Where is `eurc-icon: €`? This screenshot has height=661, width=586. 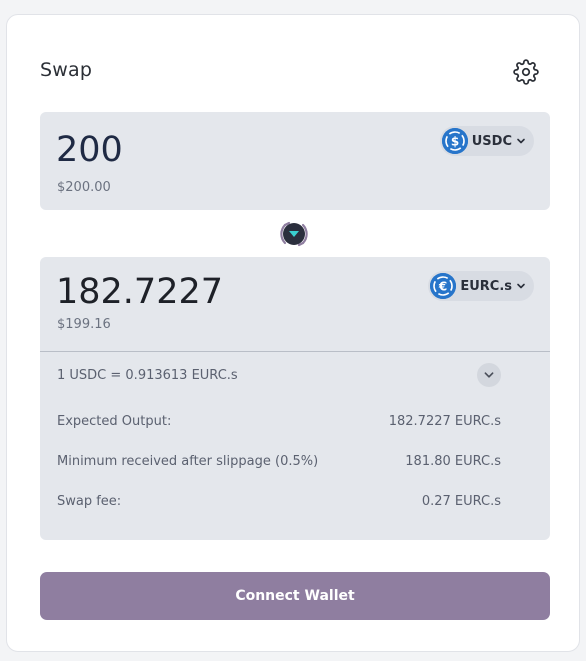
eurc-icon: € is located at coordinates (443, 286).